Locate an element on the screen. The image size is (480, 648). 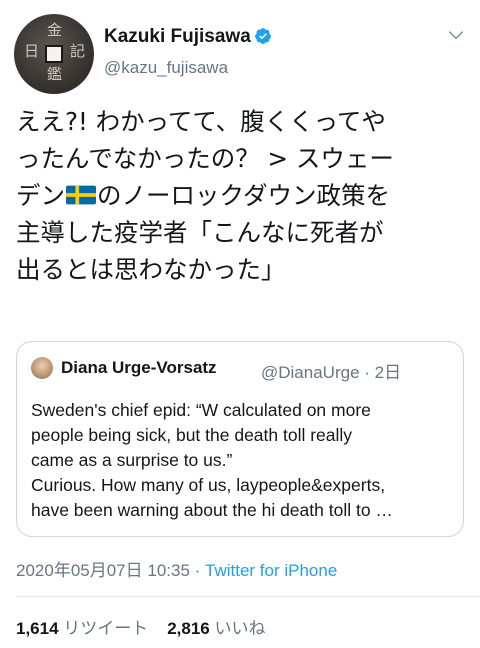
like-label: いいね is located at coordinates (240, 628).